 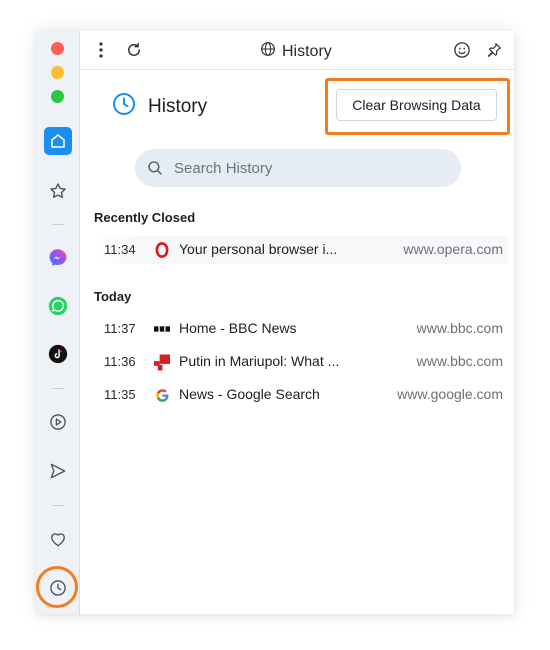 What do you see at coordinates (124, 107) in the screenshot?
I see `history-clock-icon` at bounding box center [124, 107].